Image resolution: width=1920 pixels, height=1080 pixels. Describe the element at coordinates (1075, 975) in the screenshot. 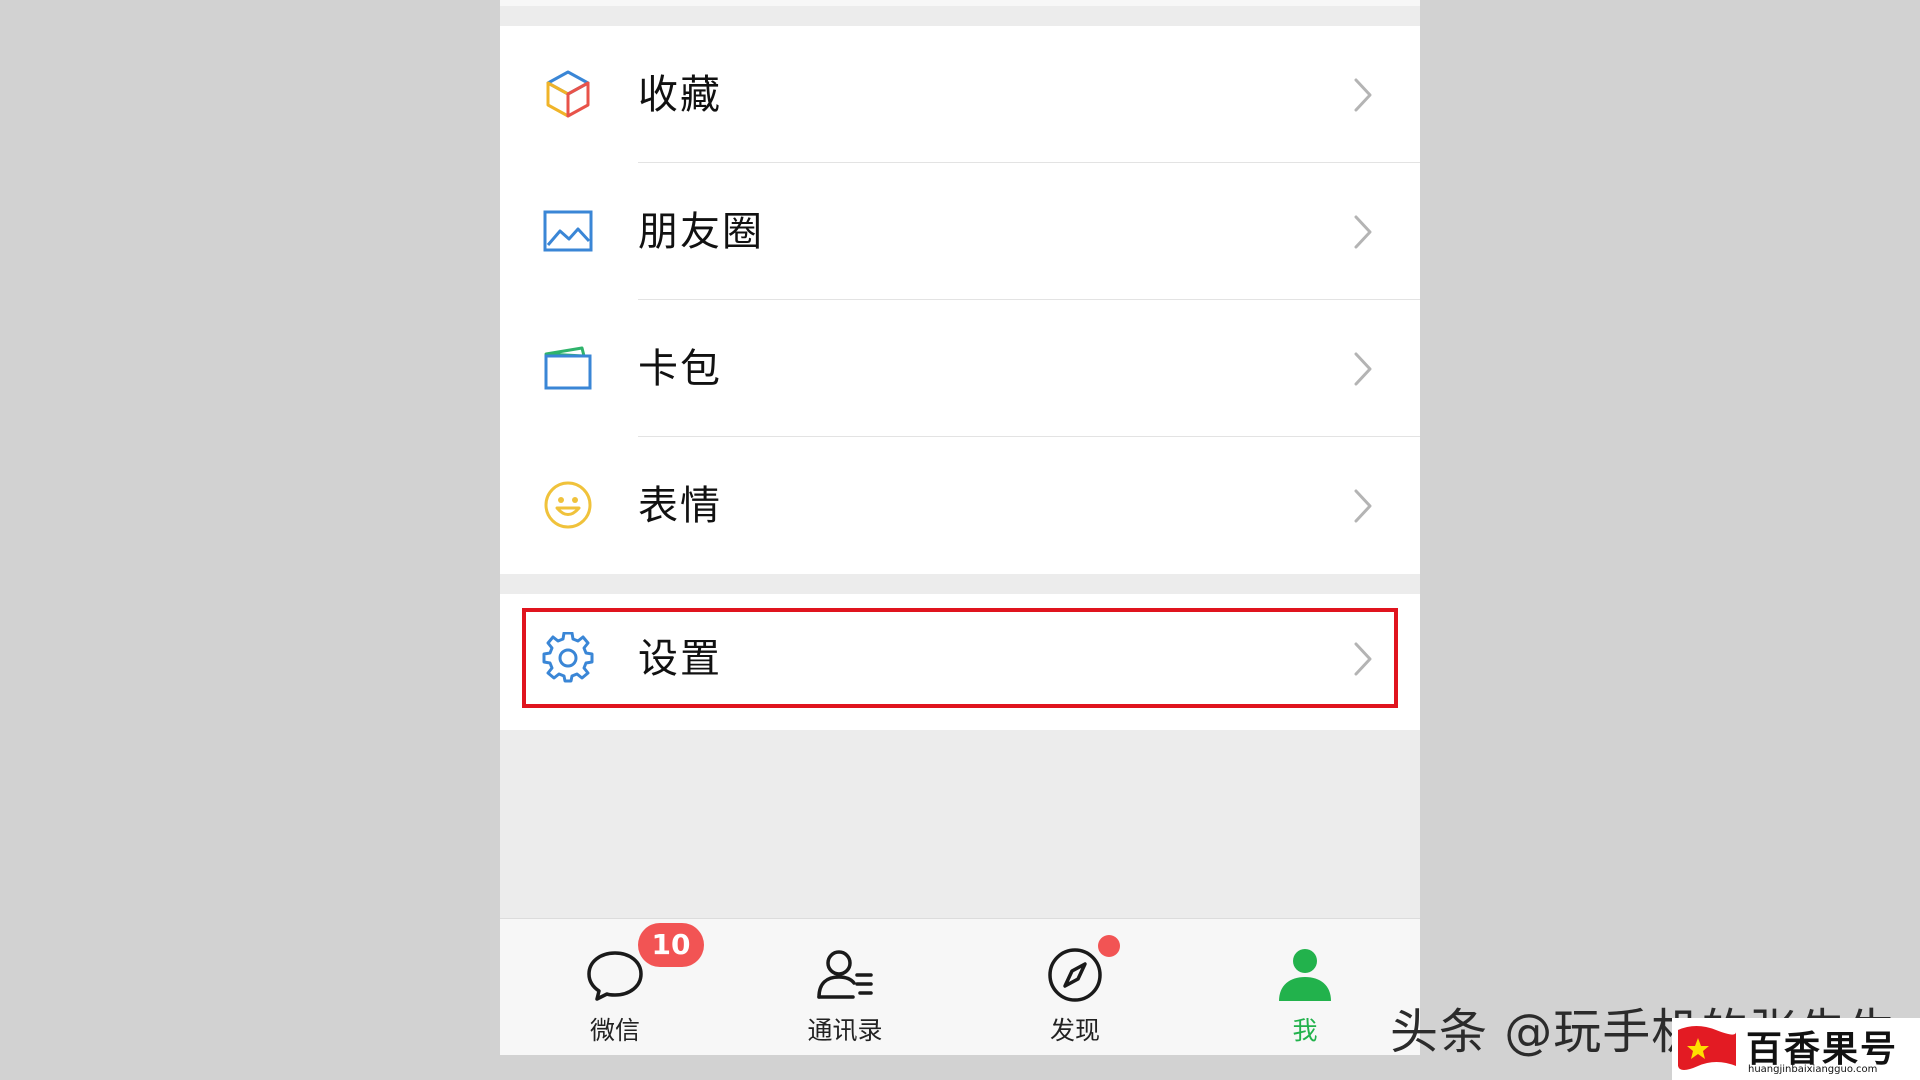

I see `compass-icon` at that location.